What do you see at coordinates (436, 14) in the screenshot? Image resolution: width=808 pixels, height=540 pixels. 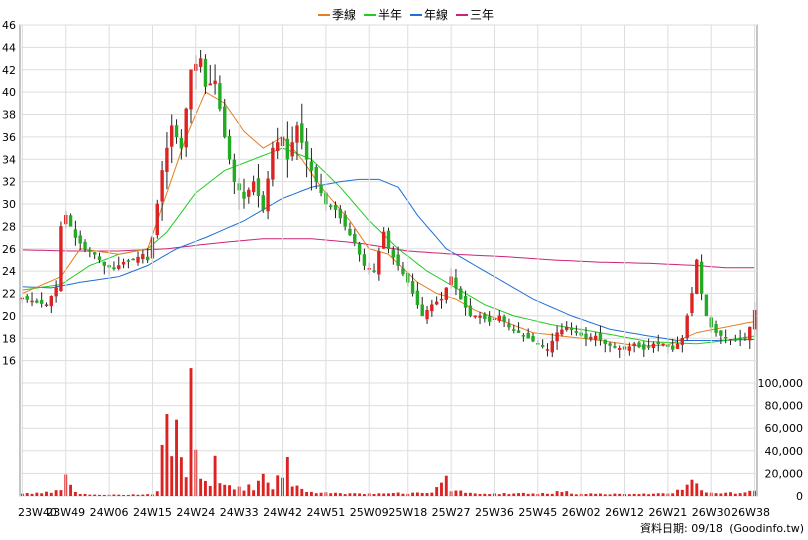 I see `legend-label: 年線` at bounding box center [436, 14].